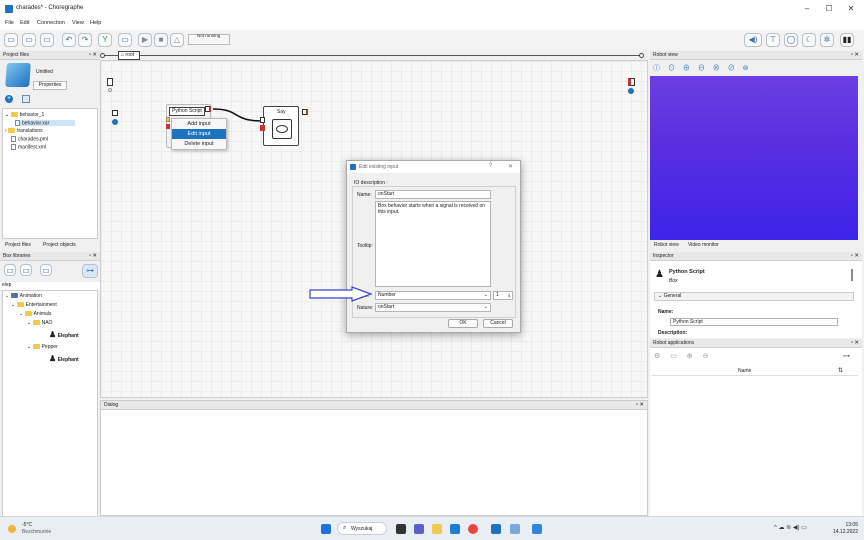 This screenshot has width=864, height=540. Describe the element at coordinates (433, 307) in the screenshot. I see `nature-select: onStart ⌄` at that location.